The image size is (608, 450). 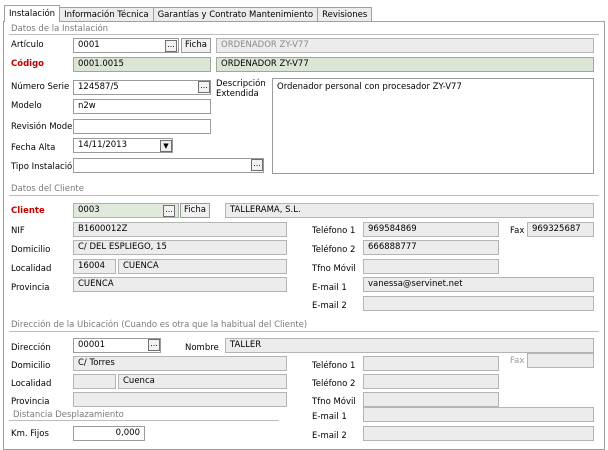 What do you see at coordinates (202, 266) in the screenshot?
I see `localidad-value: CUENCA` at bounding box center [202, 266].